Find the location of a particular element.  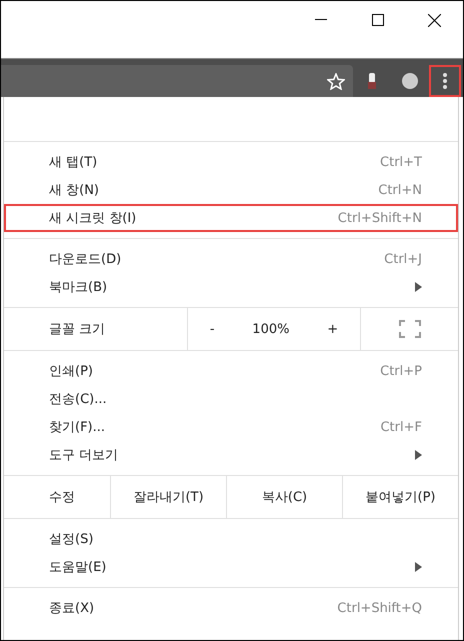

menu-item: 종료(X) Ctrl+Shift+Q is located at coordinates (231, 608).